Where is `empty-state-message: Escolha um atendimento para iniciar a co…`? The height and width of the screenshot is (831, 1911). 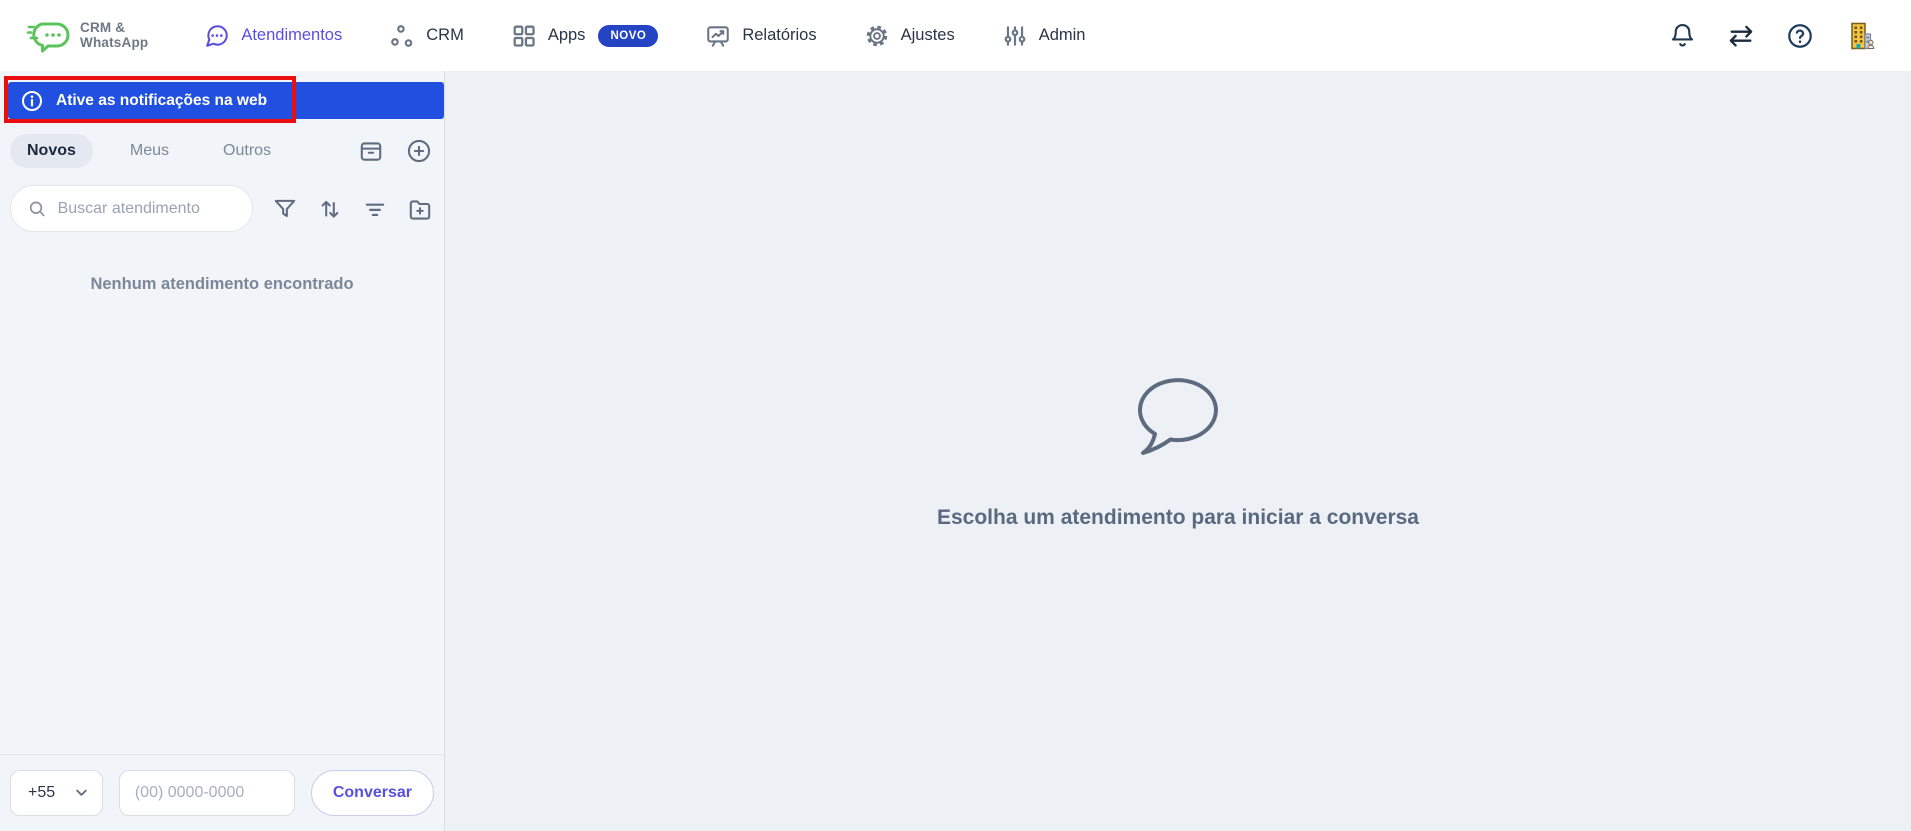
empty-state-message: Escolha um atendimento para iniciar a co… is located at coordinates (1177, 517).